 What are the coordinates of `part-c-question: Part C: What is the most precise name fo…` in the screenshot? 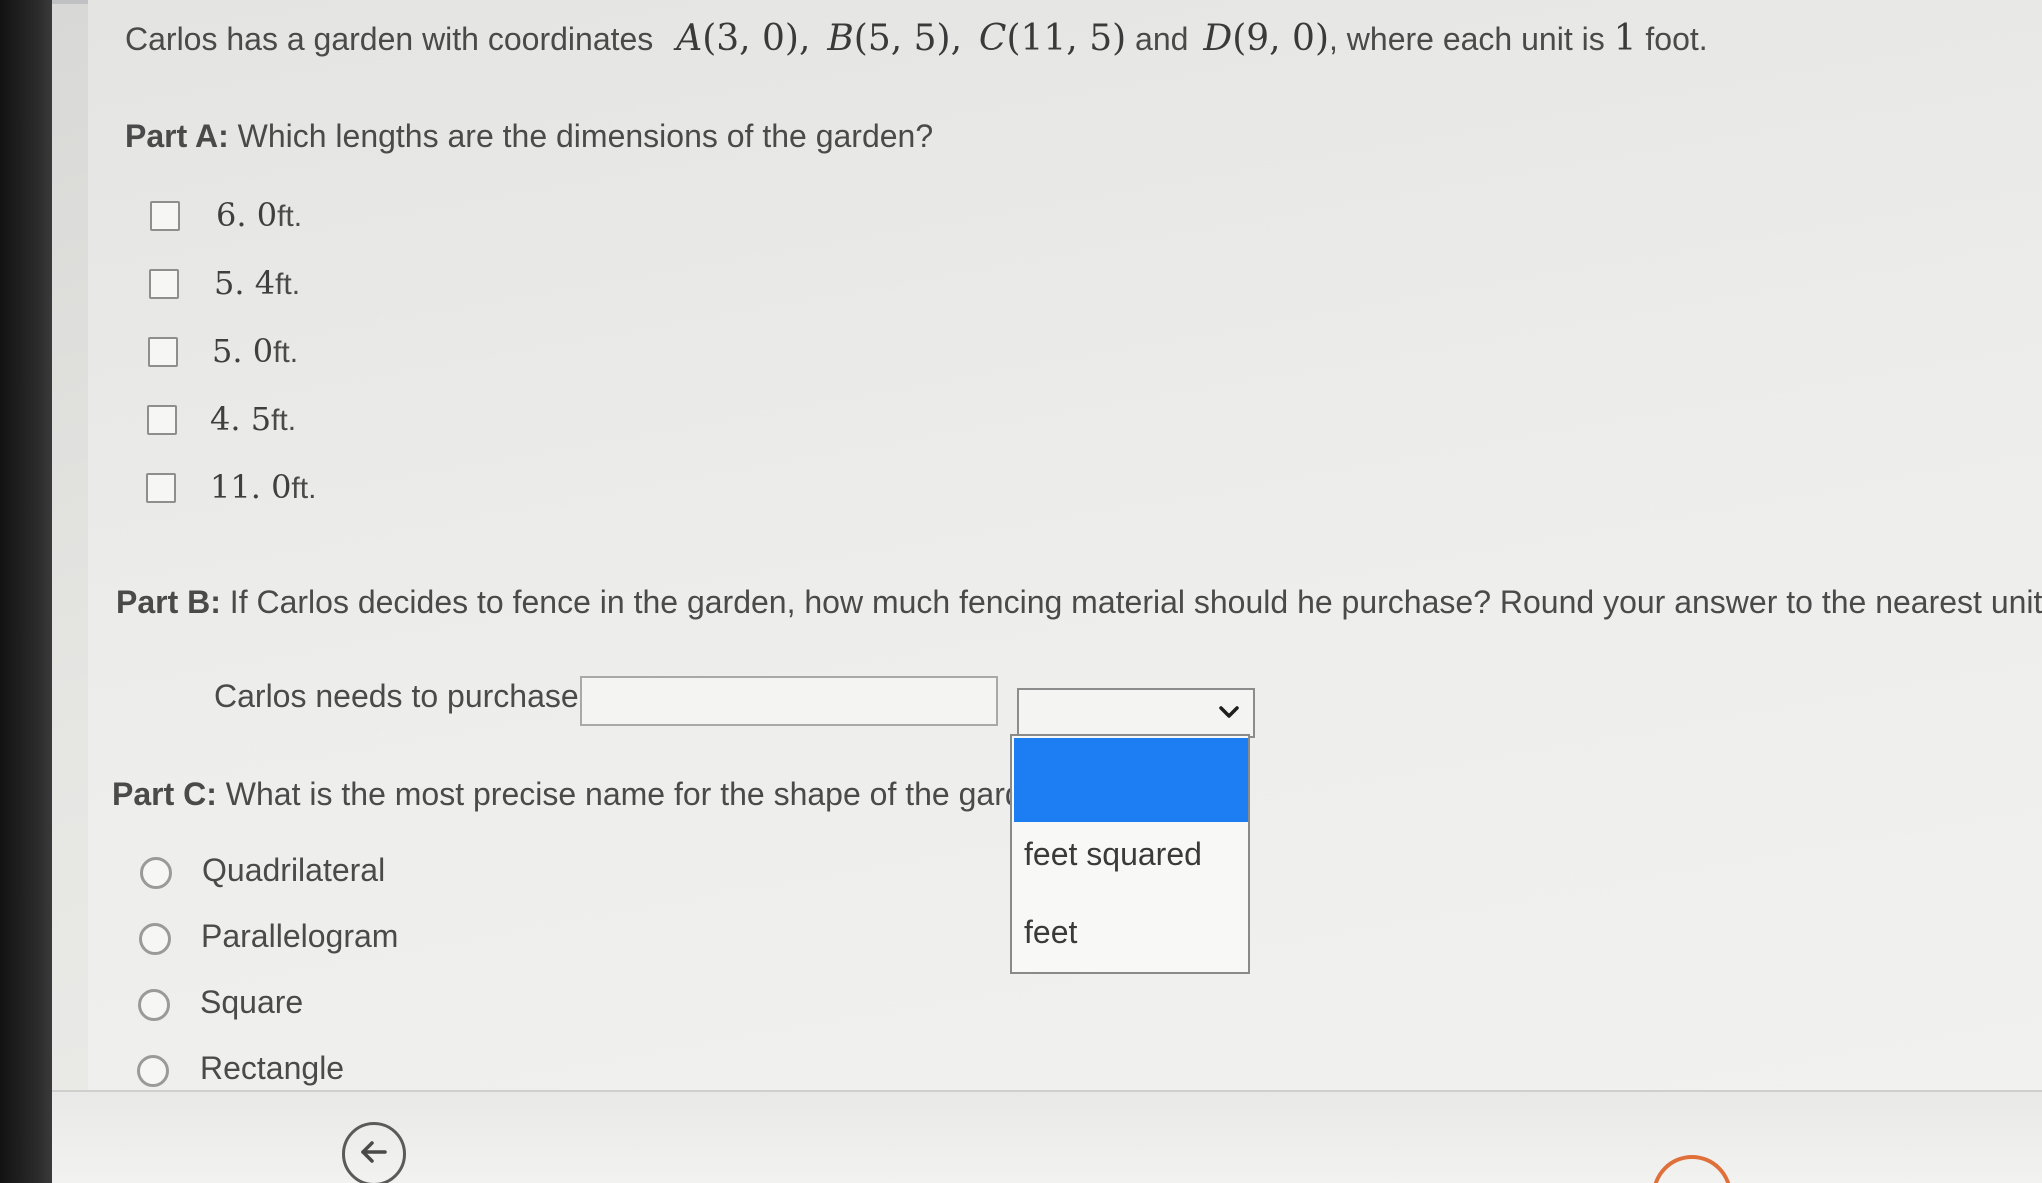 It's located at (585, 794).